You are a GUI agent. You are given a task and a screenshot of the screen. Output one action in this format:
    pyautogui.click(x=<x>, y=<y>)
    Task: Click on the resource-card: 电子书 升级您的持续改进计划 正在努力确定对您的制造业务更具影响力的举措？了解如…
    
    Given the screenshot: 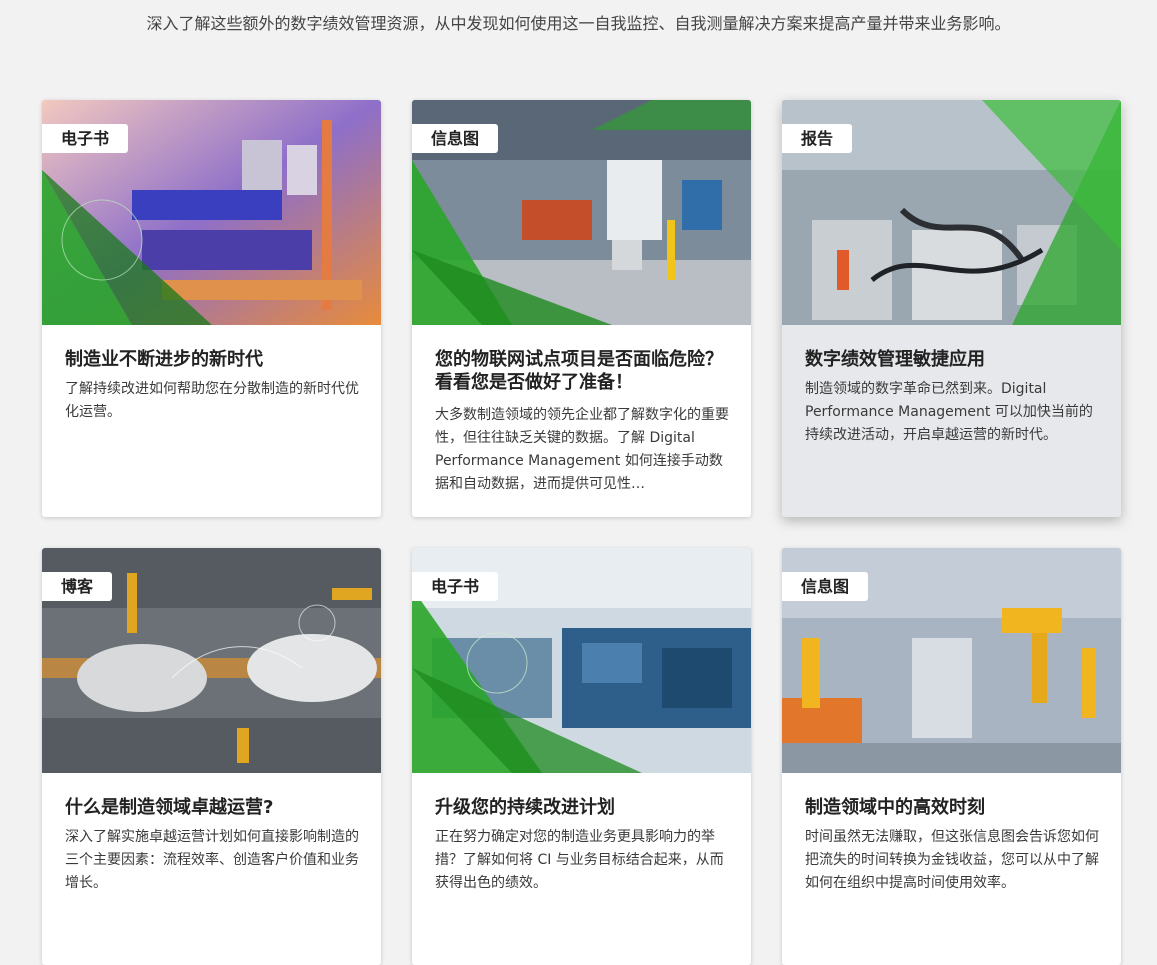 What is the action you would take?
    pyautogui.click(x=581, y=756)
    